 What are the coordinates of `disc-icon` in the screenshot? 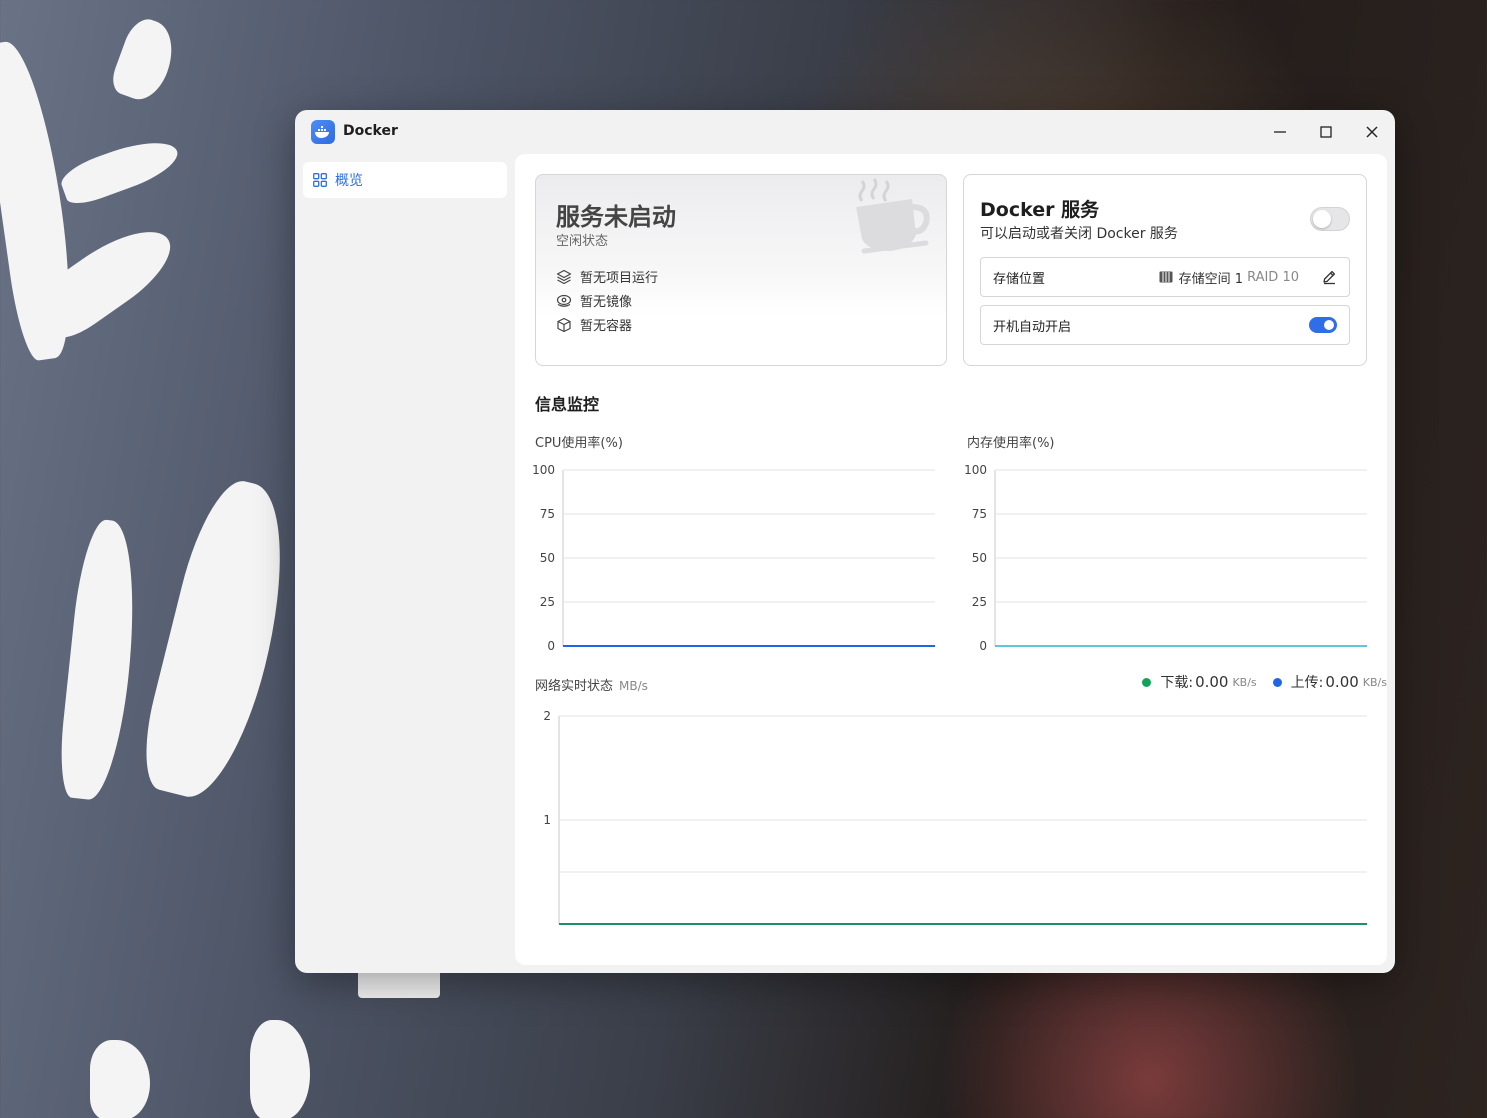 It's located at (564, 300).